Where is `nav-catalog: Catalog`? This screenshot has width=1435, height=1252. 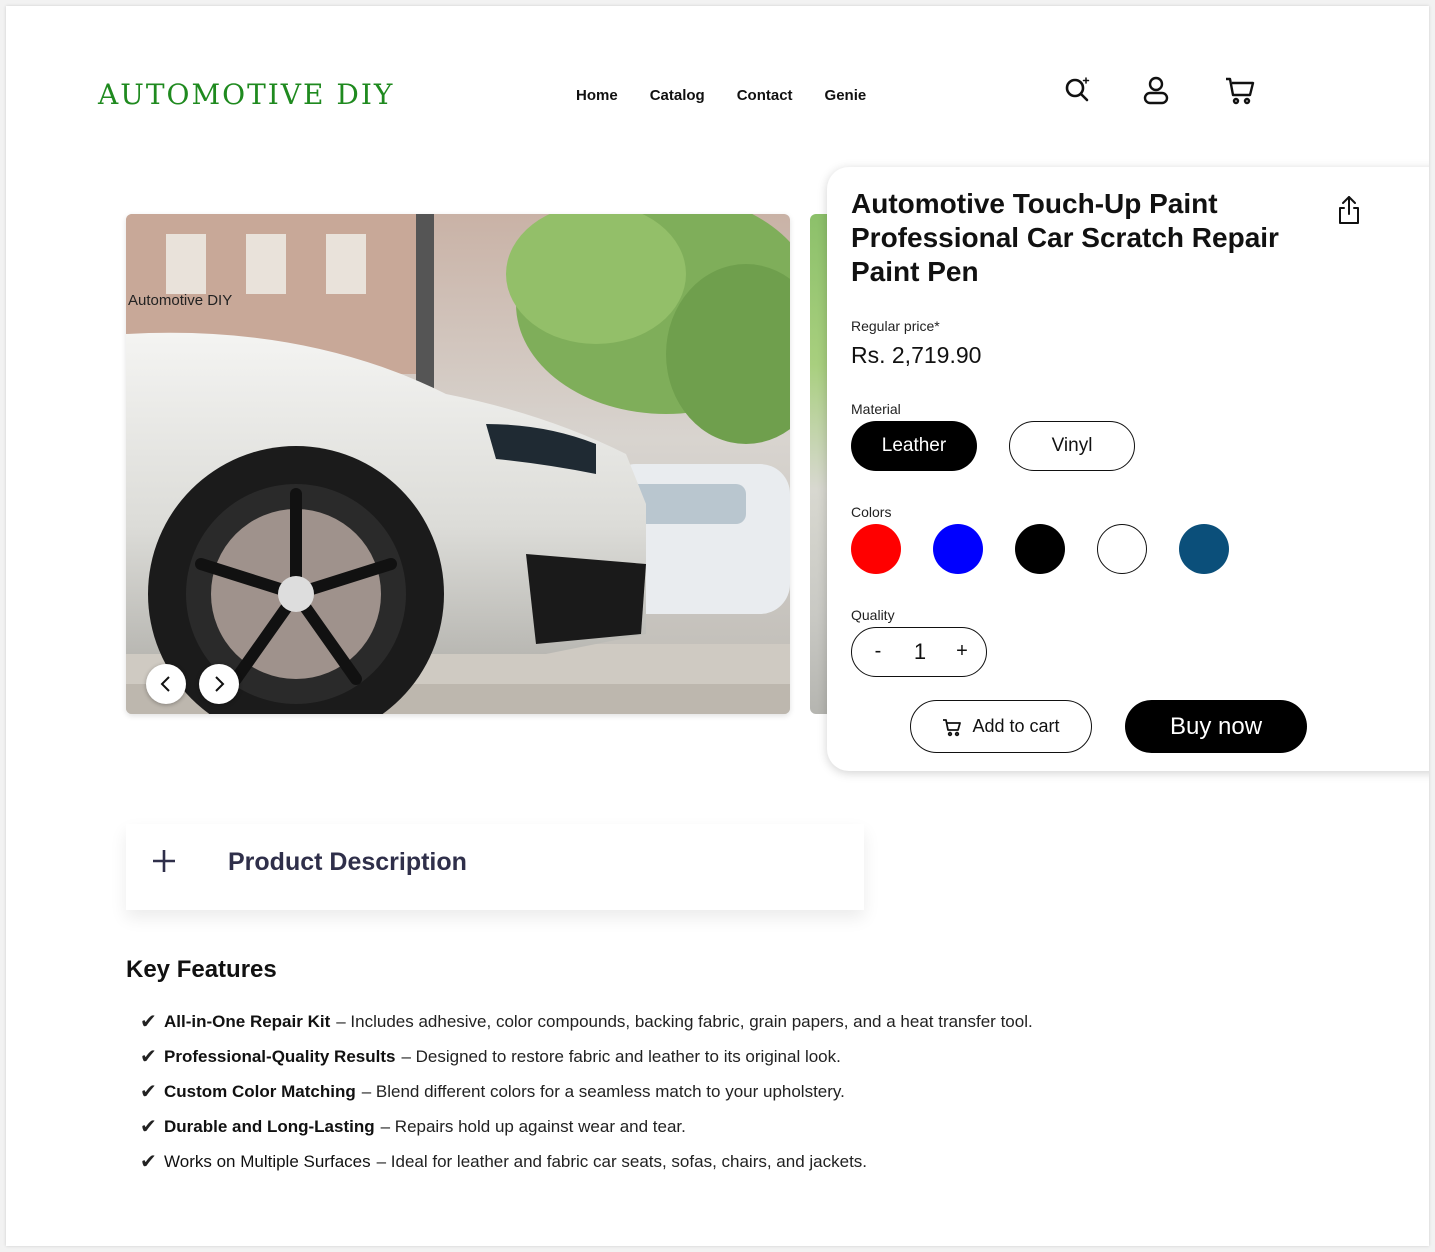 nav-catalog: Catalog is located at coordinates (677, 95).